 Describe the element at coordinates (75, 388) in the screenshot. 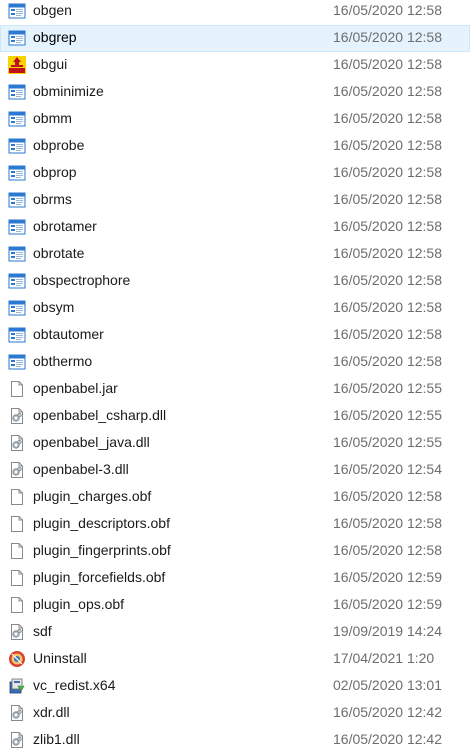

I see `file-name: openbabel.jar` at that location.